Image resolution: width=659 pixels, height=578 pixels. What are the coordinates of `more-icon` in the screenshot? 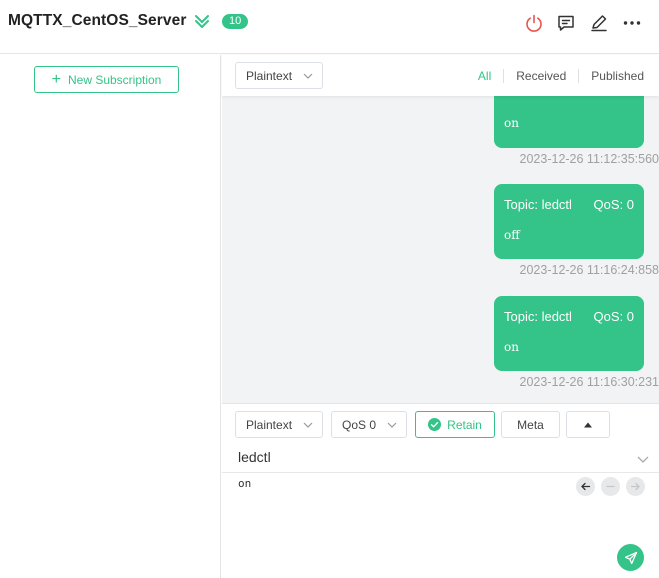 It's located at (632, 23).